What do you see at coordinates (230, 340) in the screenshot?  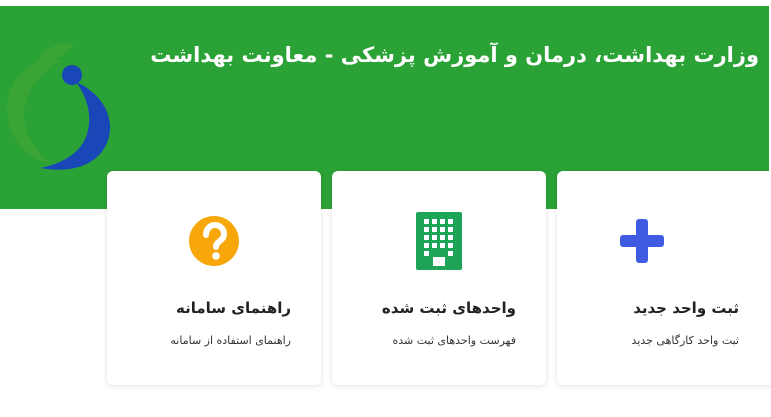 I see `card-description: راهنمای استفاده از سامانه` at bounding box center [230, 340].